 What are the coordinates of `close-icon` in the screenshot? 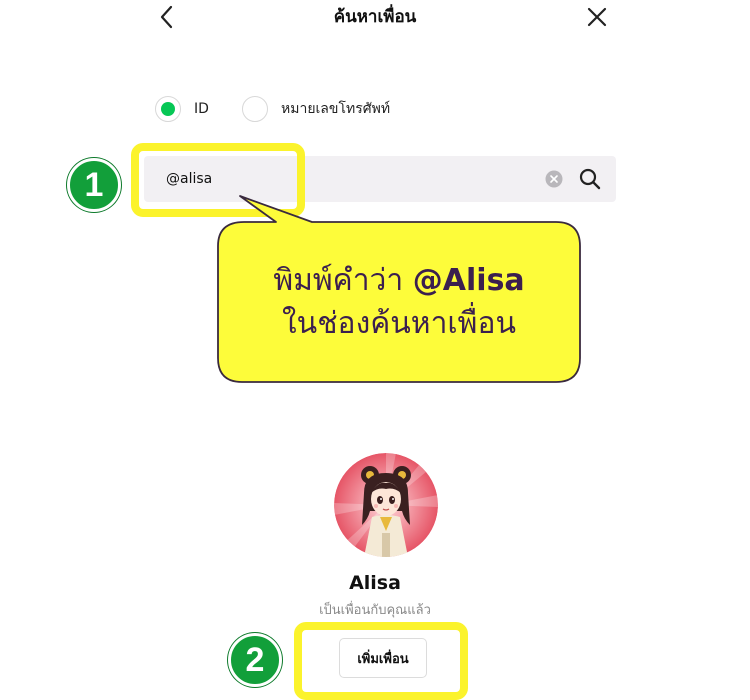 It's located at (597, 17).